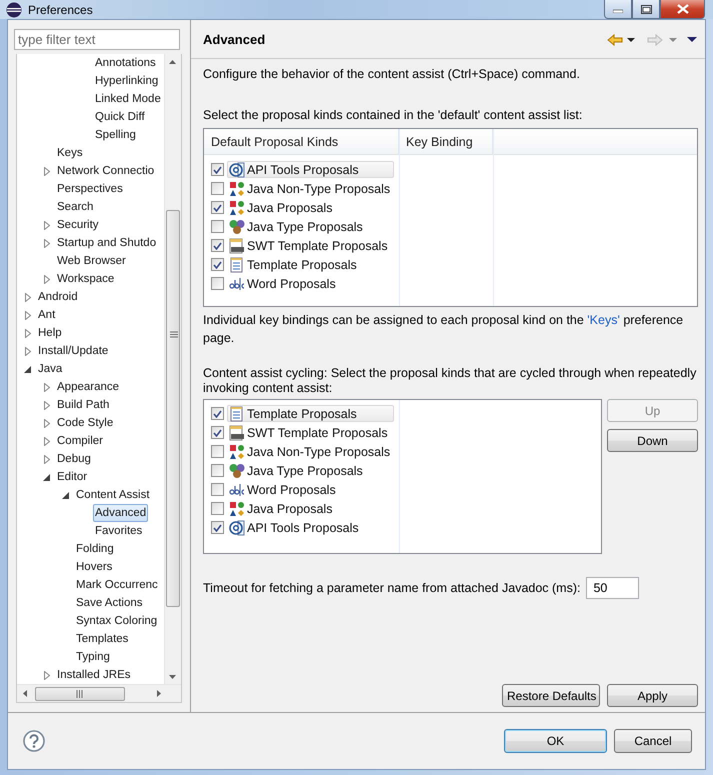  What do you see at coordinates (88, 387) in the screenshot?
I see `tree-item: Appearance` at bounding box center [88, 387].